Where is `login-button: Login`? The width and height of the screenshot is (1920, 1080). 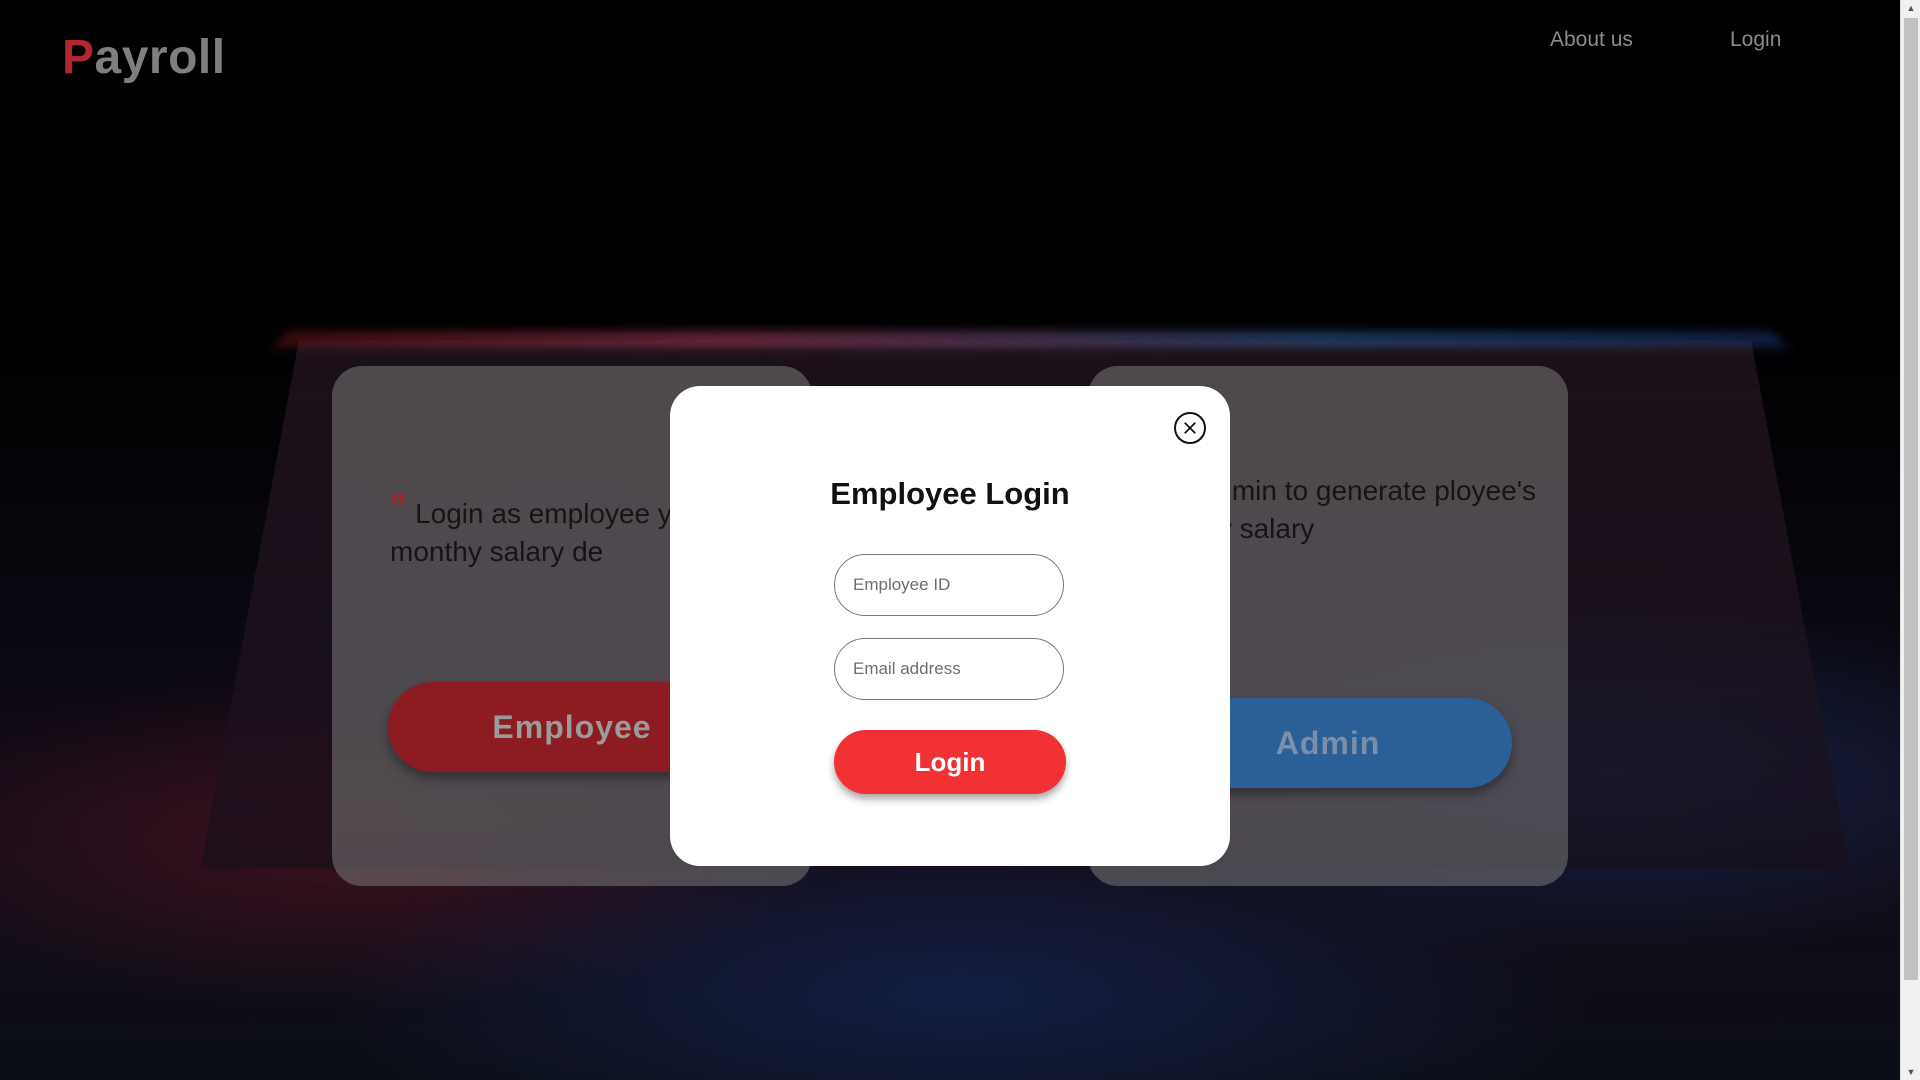
login-button: Login is located at coordinates (950, 762).